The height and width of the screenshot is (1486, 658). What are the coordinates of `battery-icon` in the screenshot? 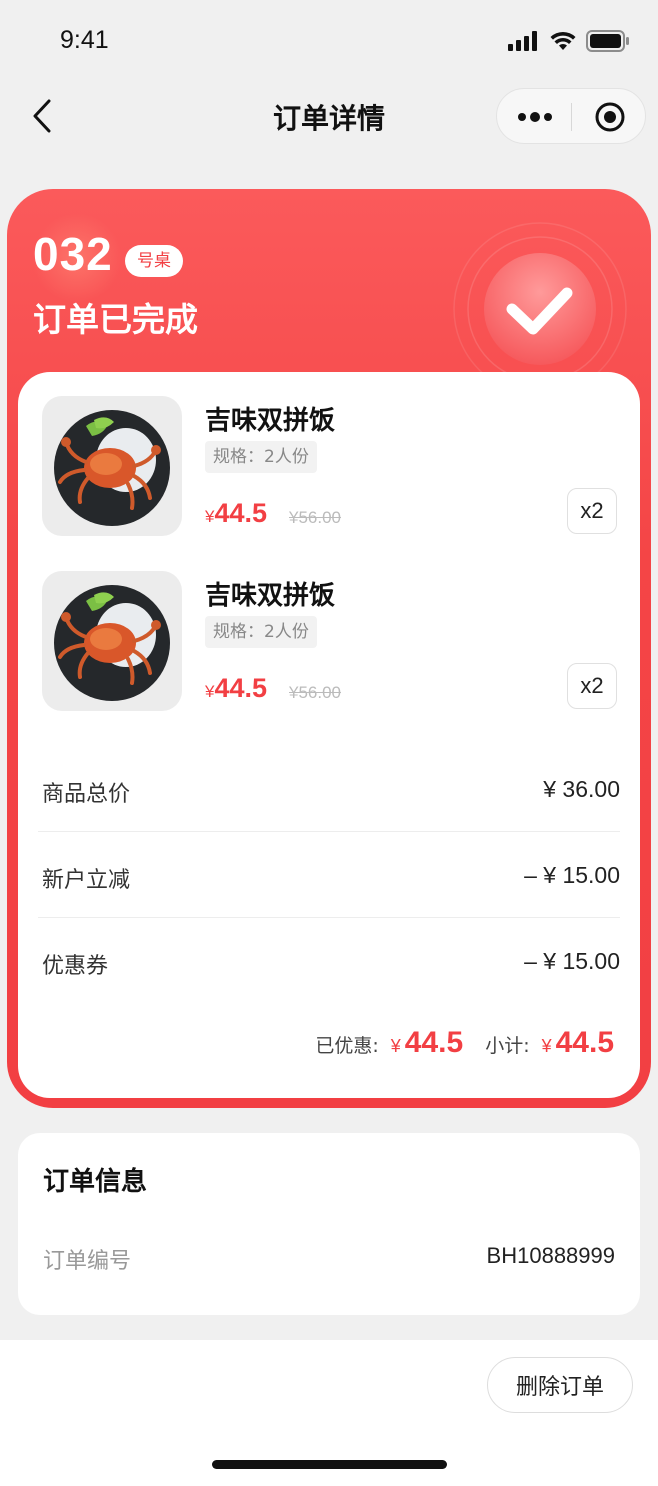 It's located at (607, 41).